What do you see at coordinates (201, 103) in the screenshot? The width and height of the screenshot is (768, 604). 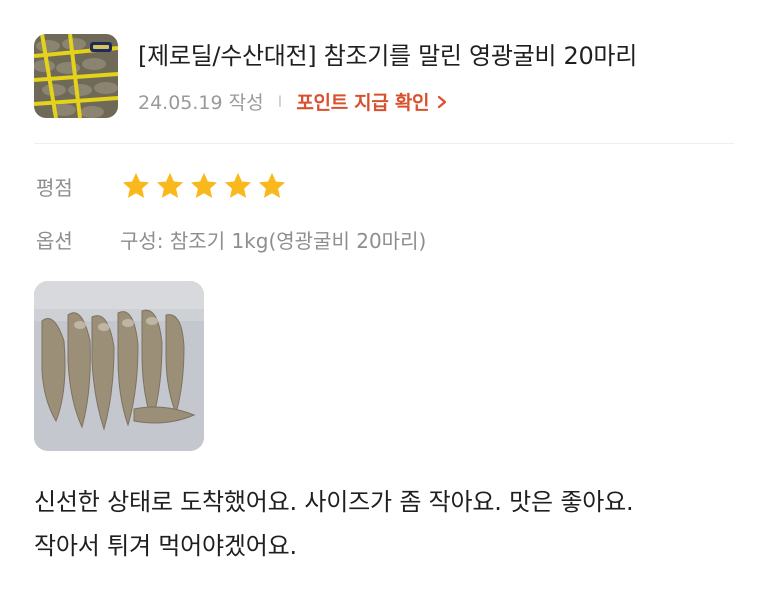 I see `review-date: 24.05.19 작성` at bounding box center [201, 103].